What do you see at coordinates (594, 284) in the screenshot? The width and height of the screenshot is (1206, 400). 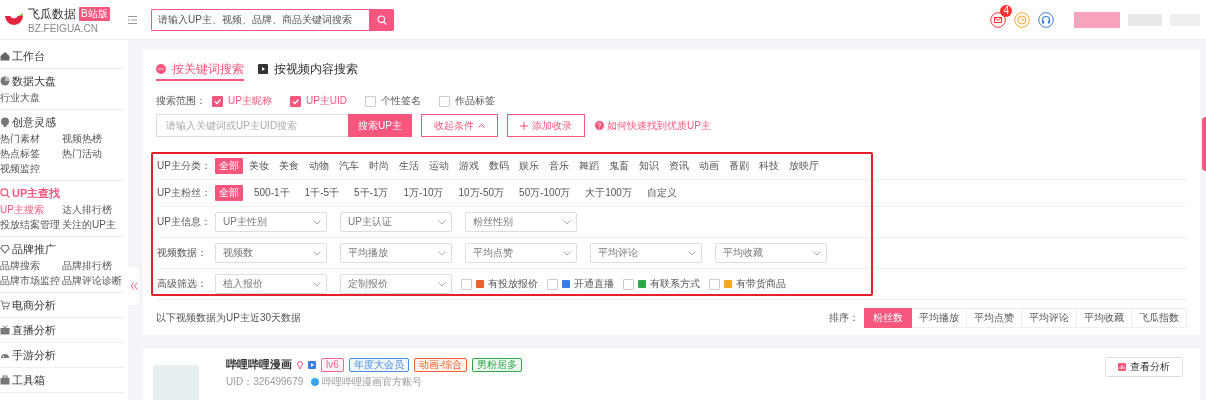 I see `checkbox-label: 开通直播` at bounding box center [594, 284].